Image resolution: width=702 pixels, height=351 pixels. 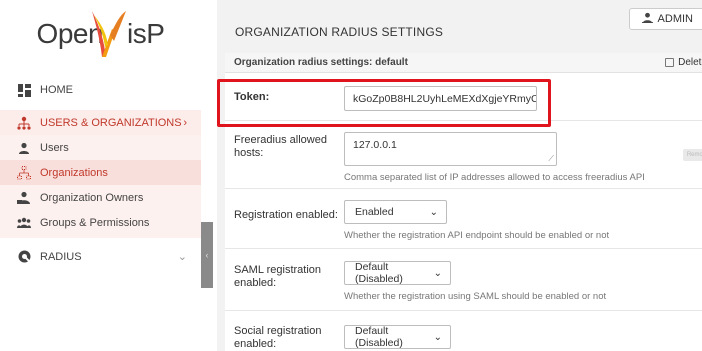 What do you see at coordinates (100, 90) in the screenshot?
I see `sidebar-item-home: HOME` at bounding box center [100, 90].